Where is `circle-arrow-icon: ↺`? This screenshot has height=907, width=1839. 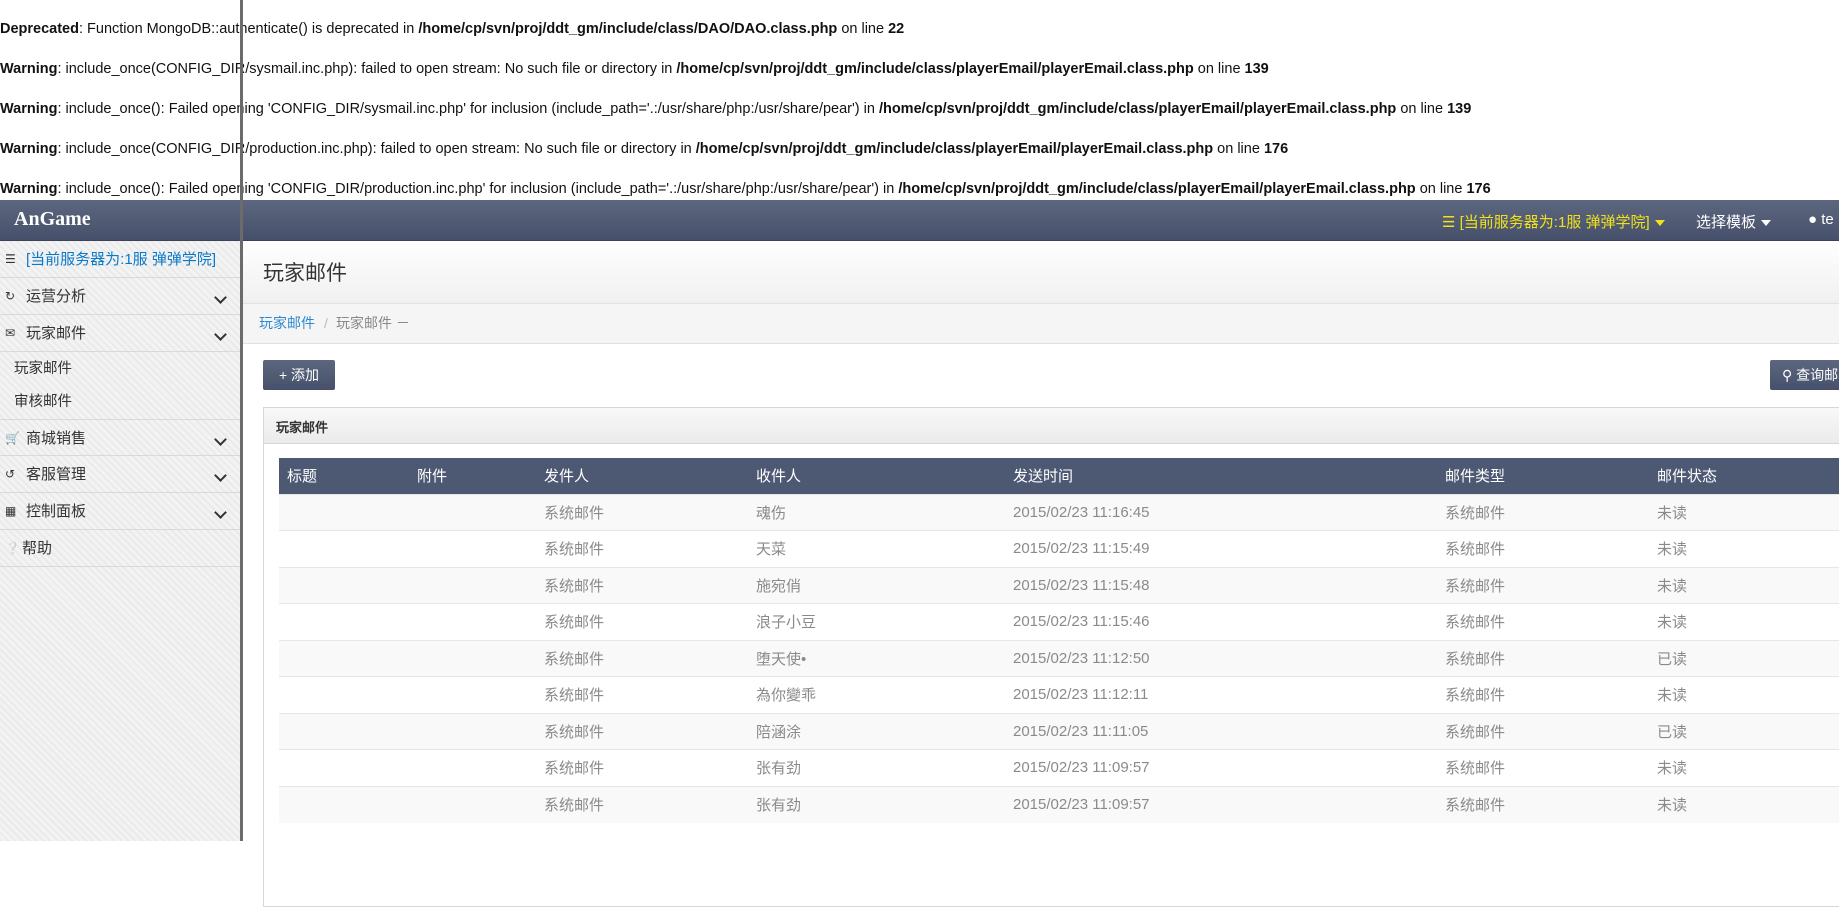 circle-arrow-icon: ↺ is located at coordinates (10, 474).